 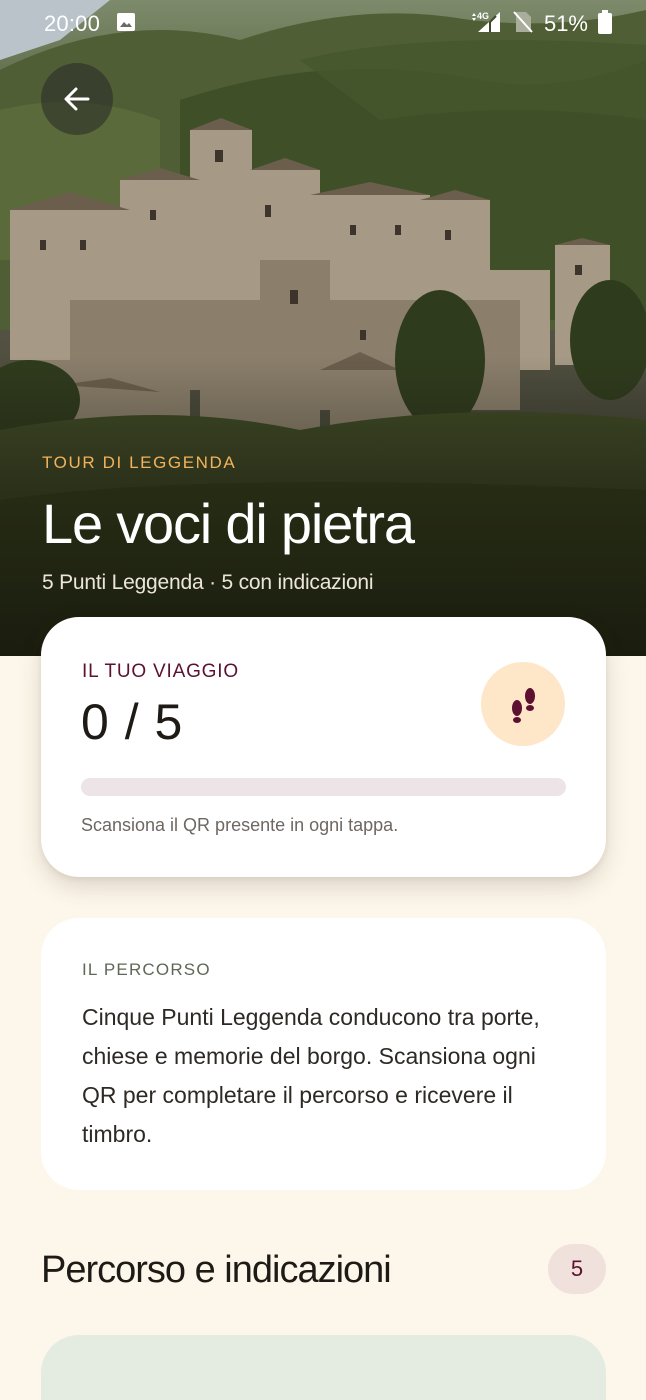 What do you see at coordinates (208, 582) in the screenshot?
I see `tour-subtitle: 5 Punti Leggenda · 5 con indicazioni` at bounding box center [208, 582].